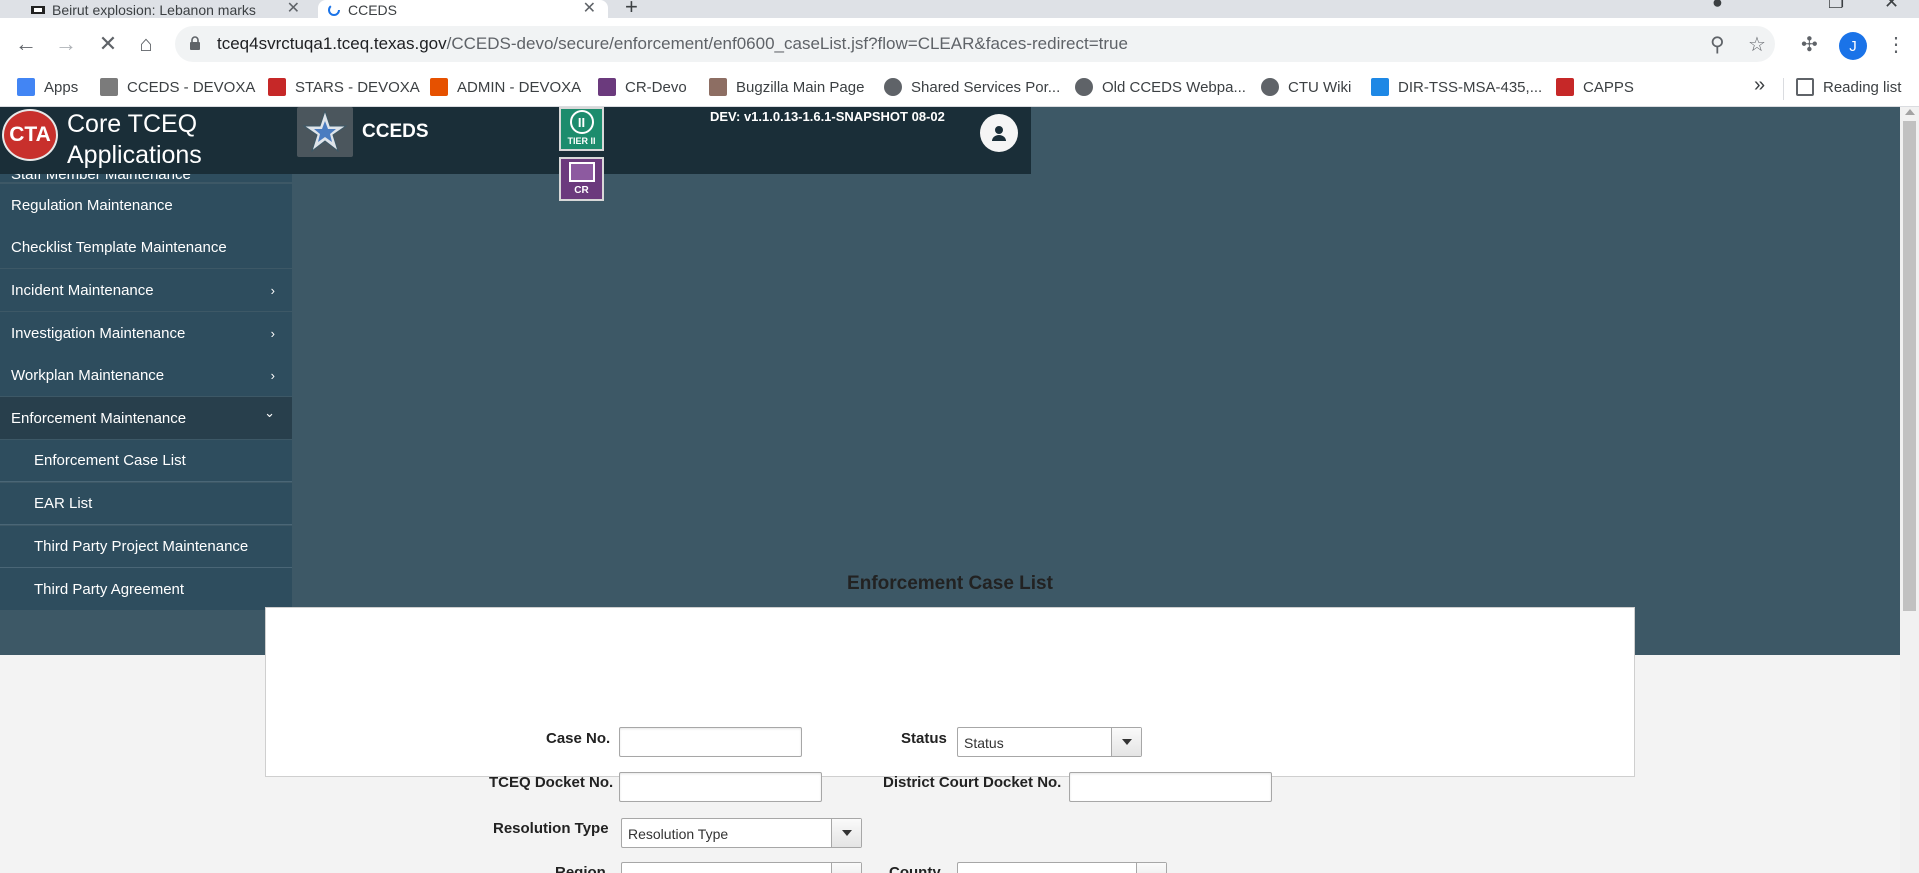 This screenshot has height=873, width=1919. What do you see at coordinates (551, 782) in the screenshot?
I see `tceq-docket-label: TCEQ Docket No.` at bounding box center [551, 782].